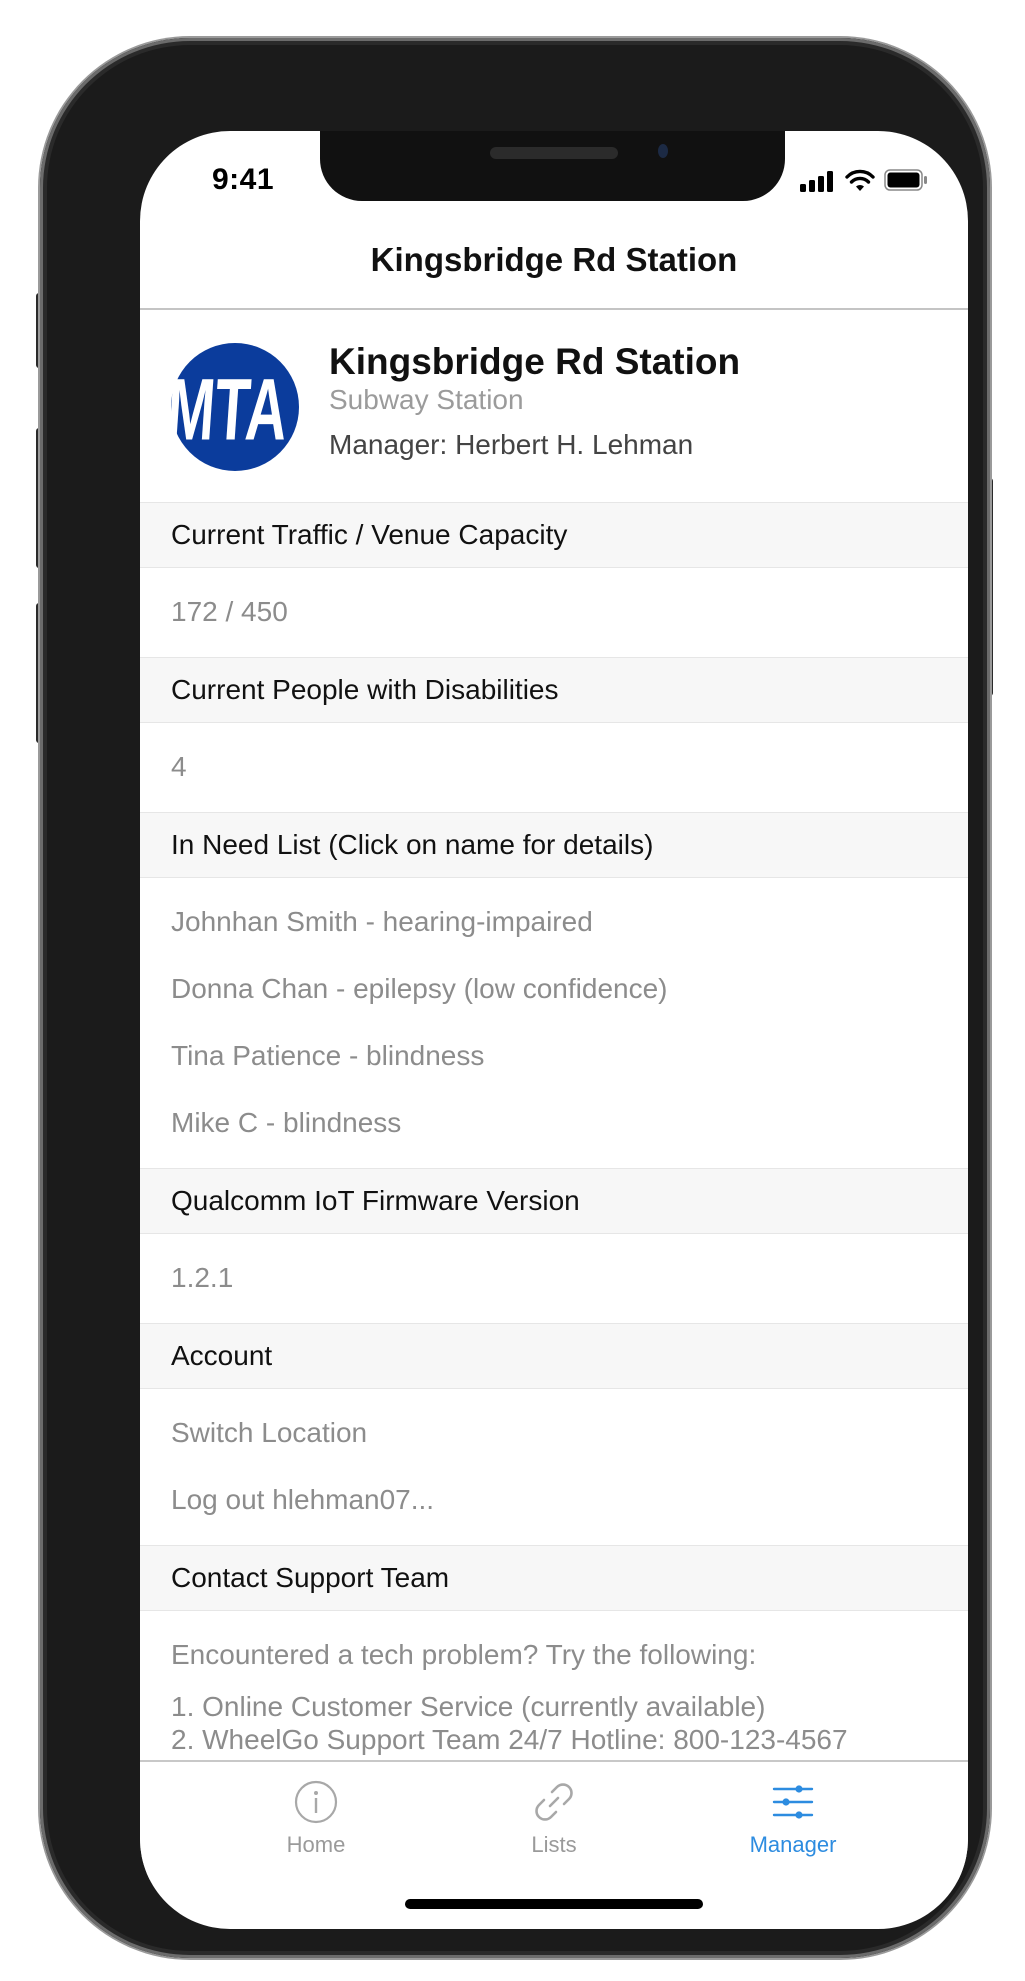 This screenshot has height=1981, width=1025. Describe the element at coordinates (554, 535) in the screenshot. I see `section-header-traffic: Current Traffic / Venue Capacity` at that location.